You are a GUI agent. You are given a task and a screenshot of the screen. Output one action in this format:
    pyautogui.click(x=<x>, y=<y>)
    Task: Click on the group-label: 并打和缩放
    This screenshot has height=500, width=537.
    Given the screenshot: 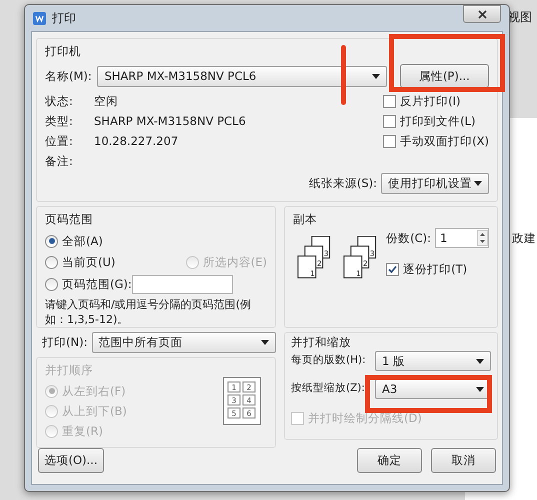 What is the action you would take?
    pyautogui.click(x=321, y=342)
    